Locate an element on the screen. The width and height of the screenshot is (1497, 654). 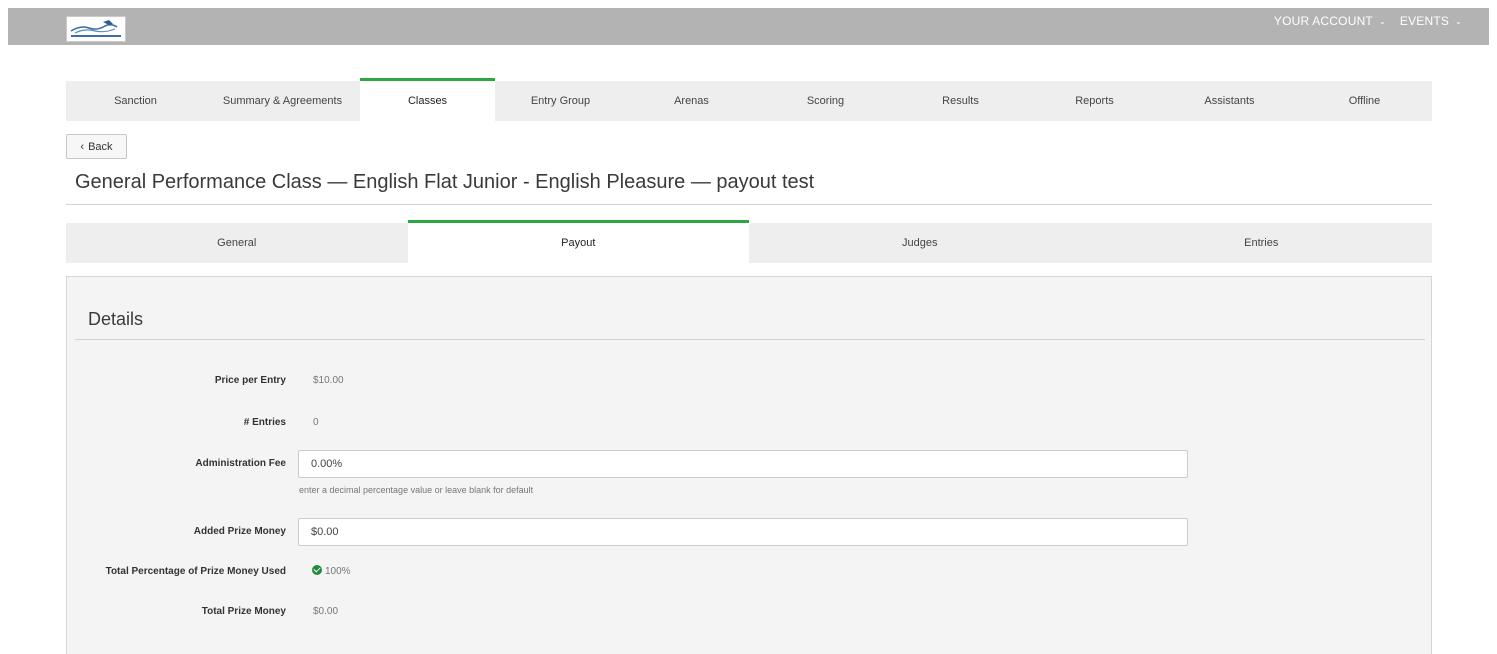
check-circle-icon is located at coordinates (317, 570).